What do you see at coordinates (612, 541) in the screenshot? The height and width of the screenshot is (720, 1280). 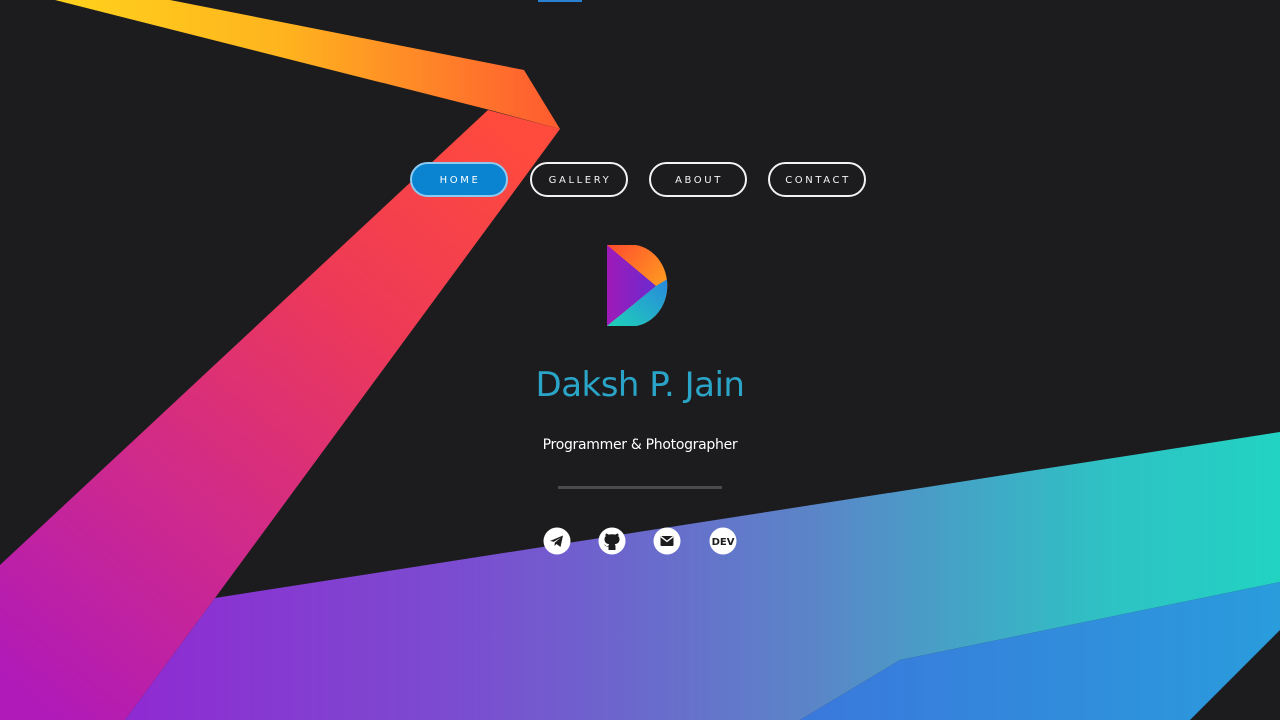 I see `github-icon` at bounding box center [612, 541].